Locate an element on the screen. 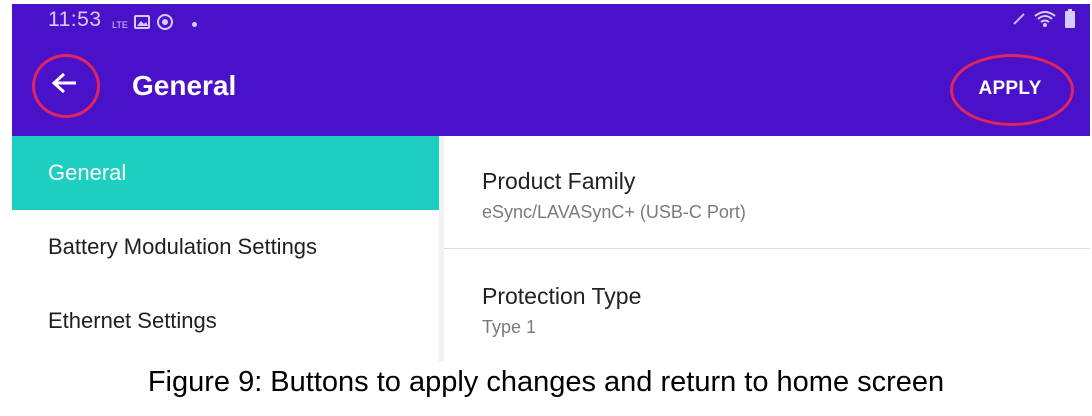  sidebar-item-label: General is located at coordinates (87, 172).